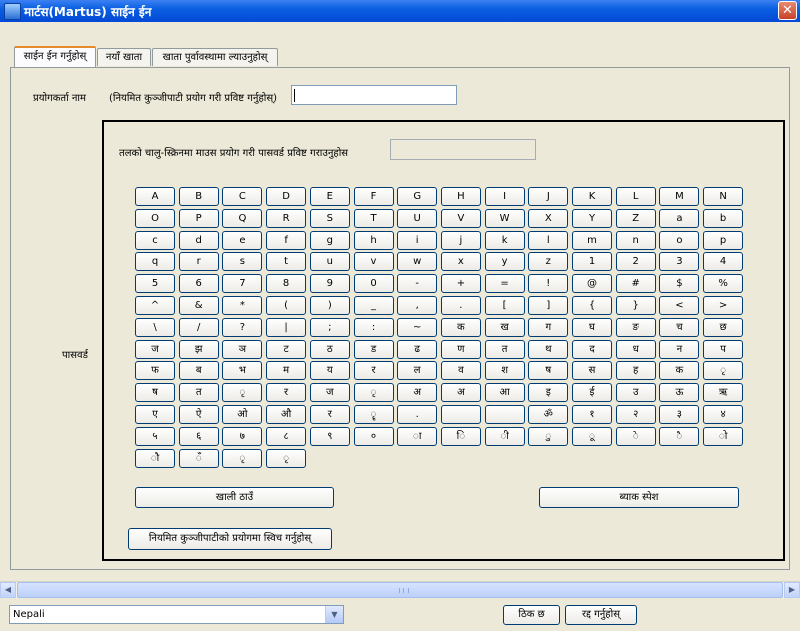 Image resolution: width=800 pixels, height=631 pixels. Describe the element at coordinates (635, 371) in the screenshot. I see `keyboard-key: ह` at that location.